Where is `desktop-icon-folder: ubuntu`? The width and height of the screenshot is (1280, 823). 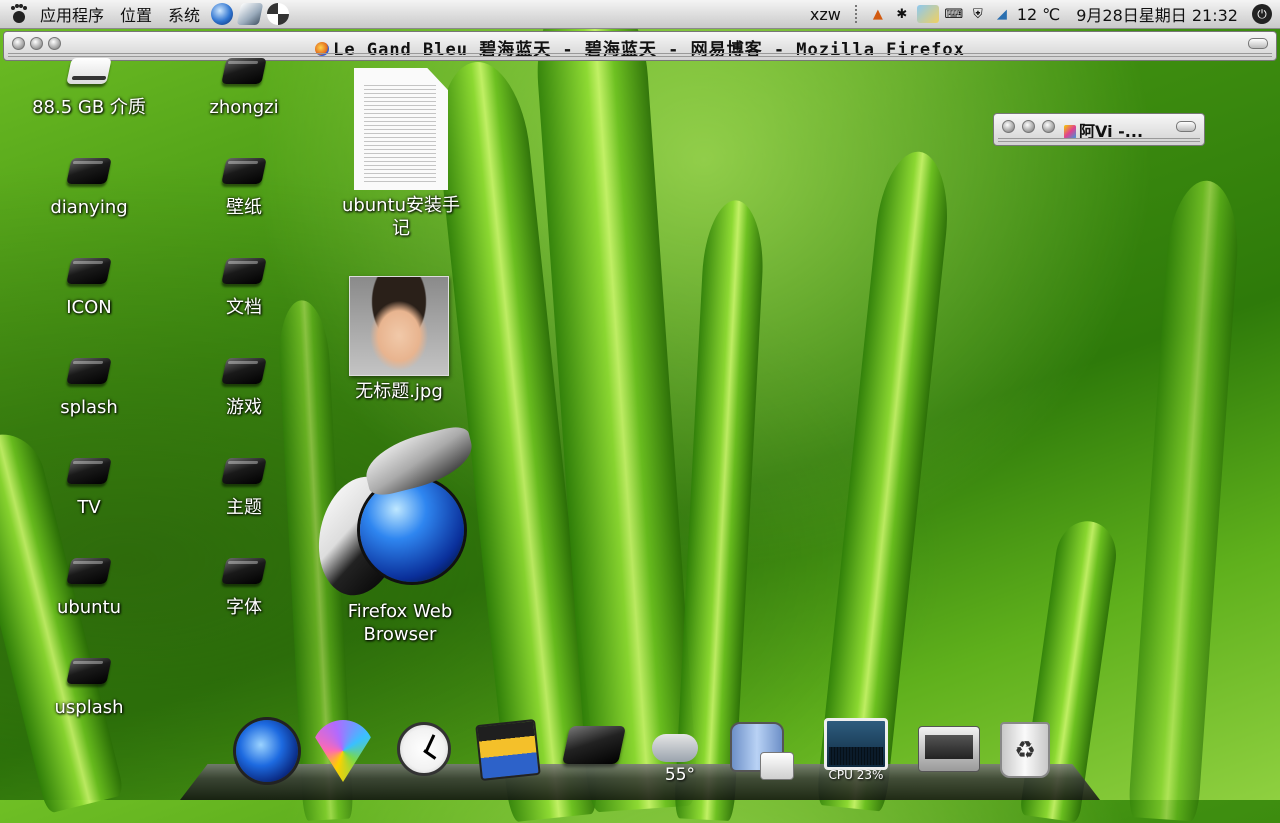
desktop-icon-folder: ubuntu is located at coordinates (89, 587).